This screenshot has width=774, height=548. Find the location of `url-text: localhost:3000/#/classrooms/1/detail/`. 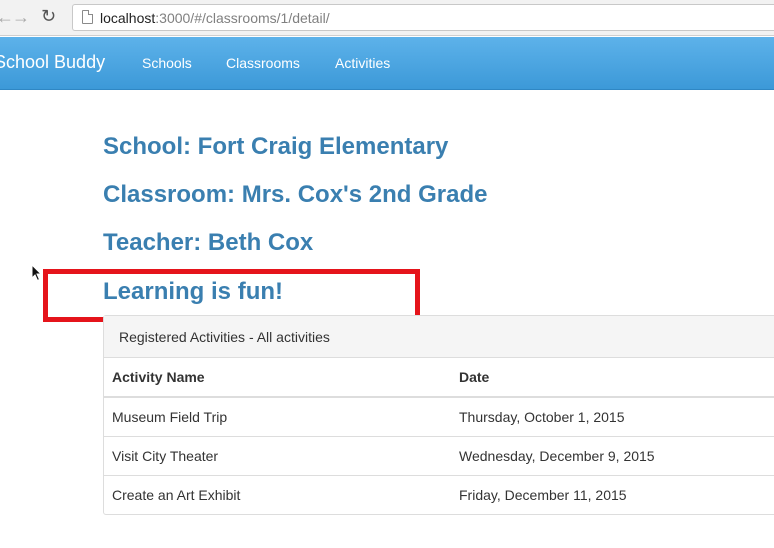

url-text: localhost:3000/#/classrooms/1/detail/ is located at coordinates (215, 18).